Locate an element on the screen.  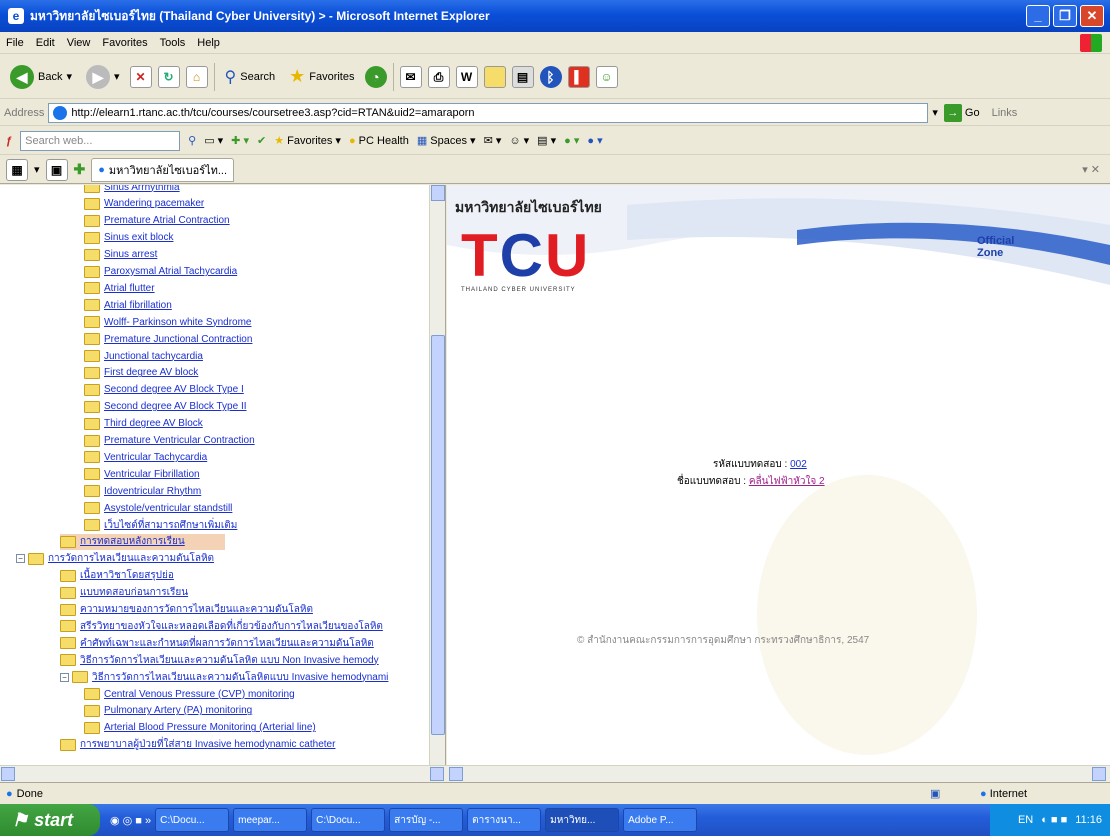
menu-help: Help is located at coordinates (208, 43).